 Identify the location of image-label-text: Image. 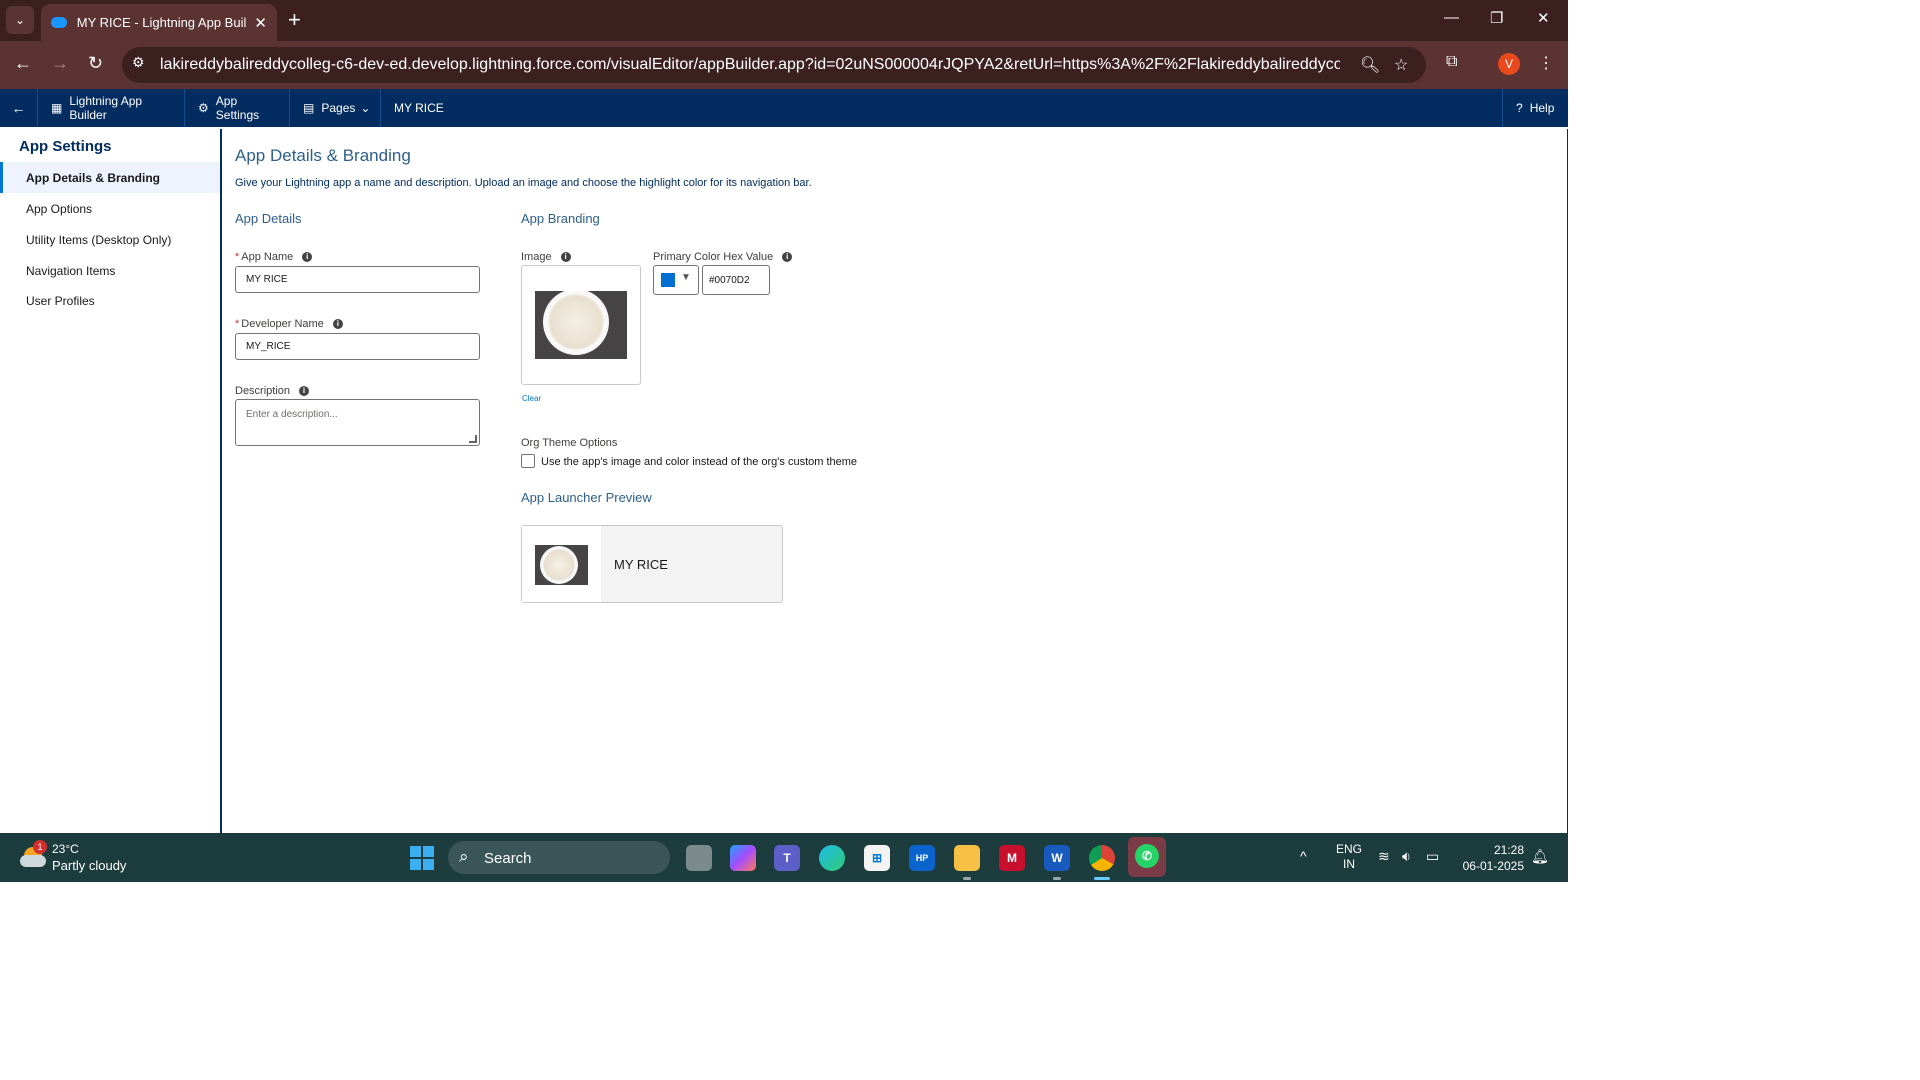
(536, 257).